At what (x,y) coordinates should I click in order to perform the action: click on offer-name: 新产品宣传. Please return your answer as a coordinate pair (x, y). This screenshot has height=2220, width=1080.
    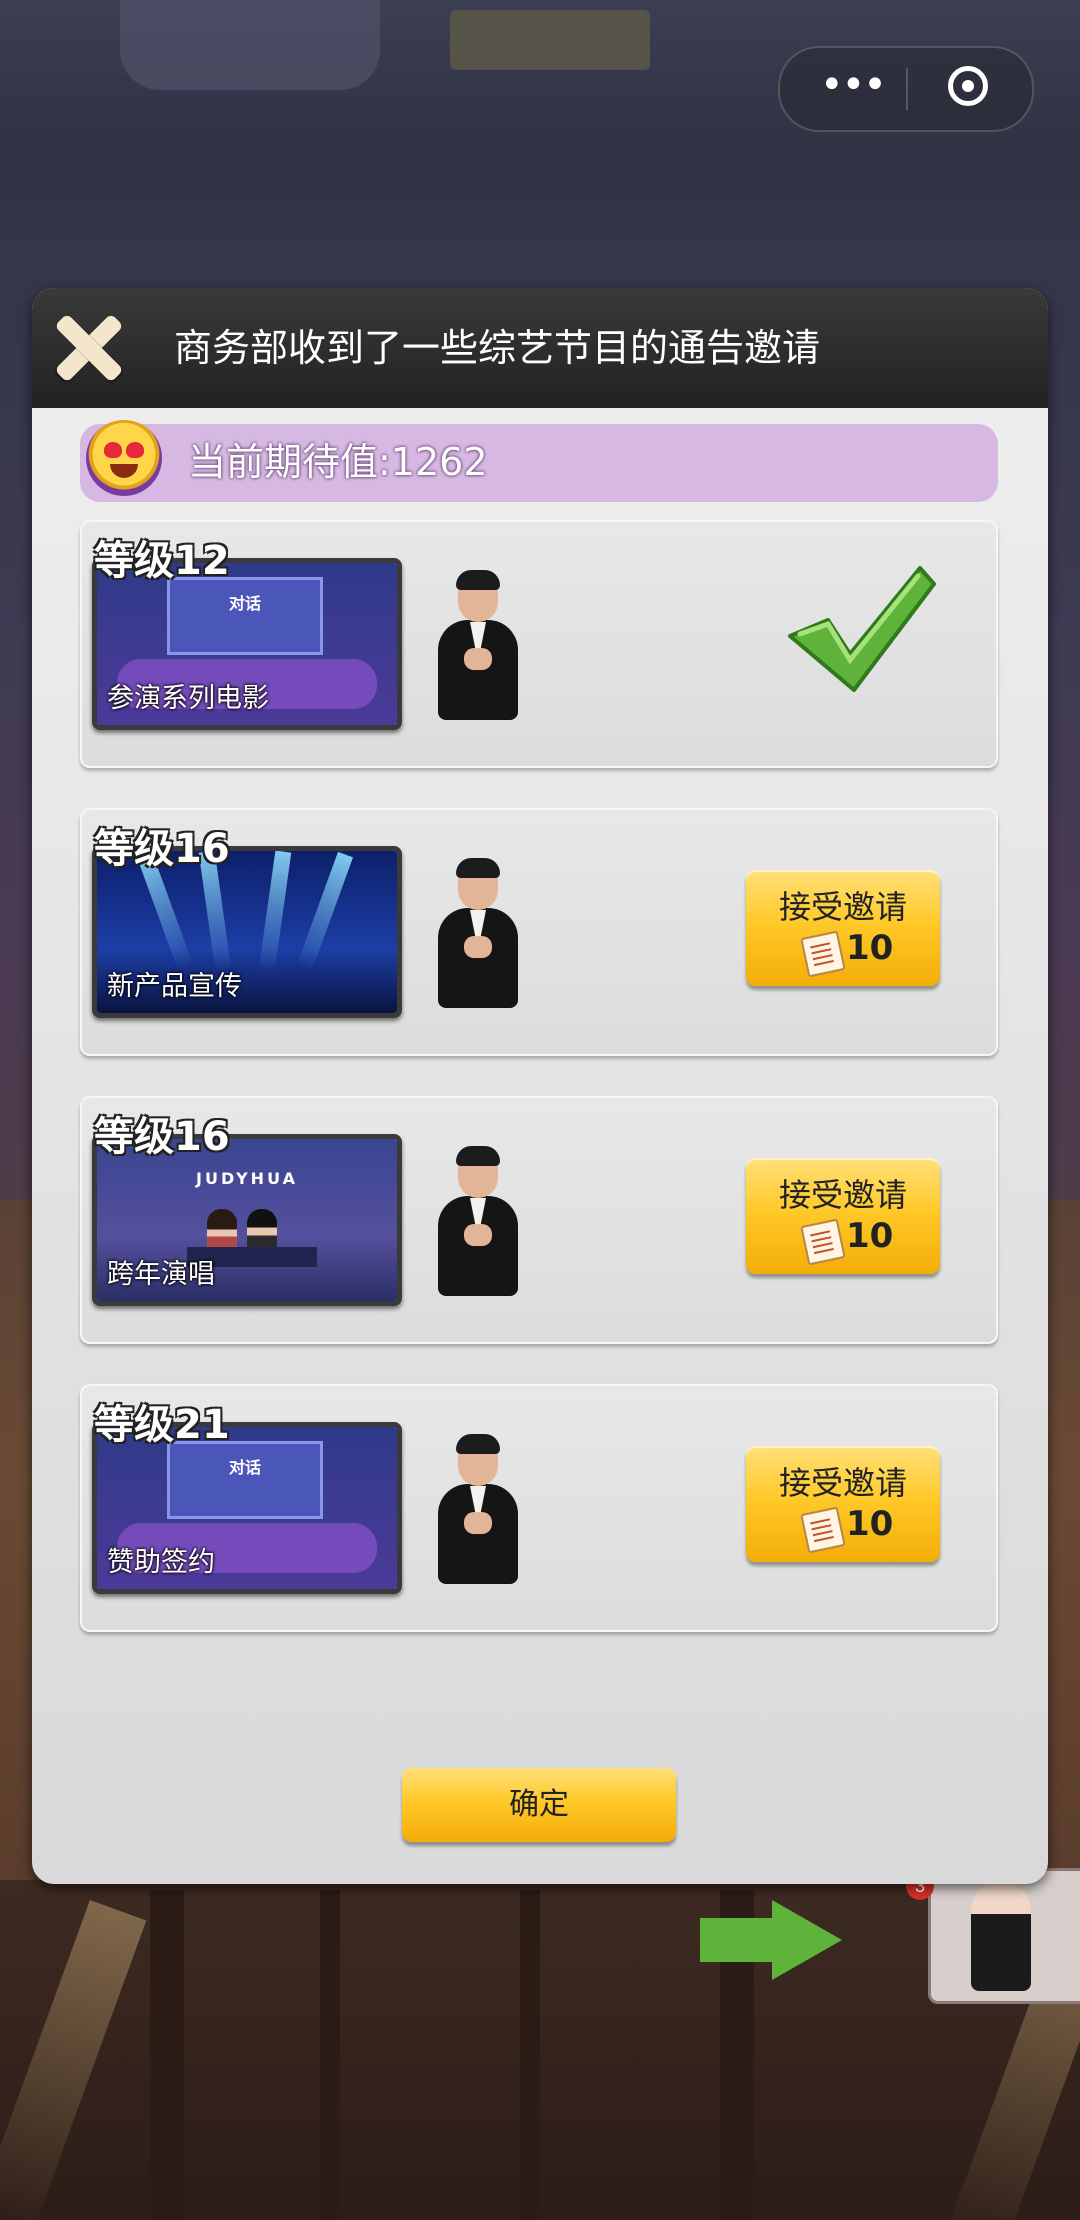
    Looking at the image, I should click on (174, 986).